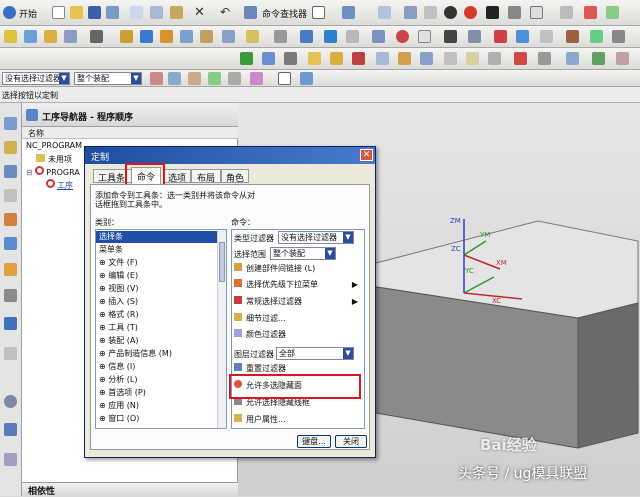 The width and height of the screenshot is (640, 497). I want to click on transform-icon, so click(330, 36).